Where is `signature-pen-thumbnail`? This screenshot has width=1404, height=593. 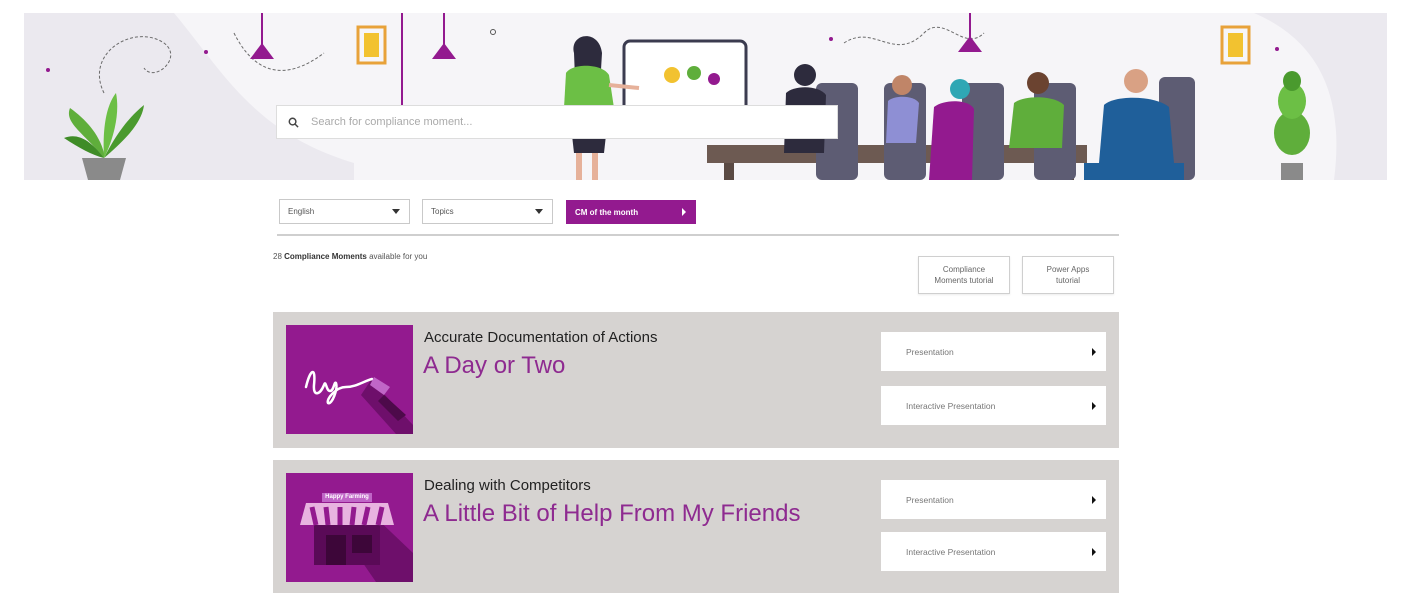
signature-pen-thumbnail is located at coordinates (349, 379).